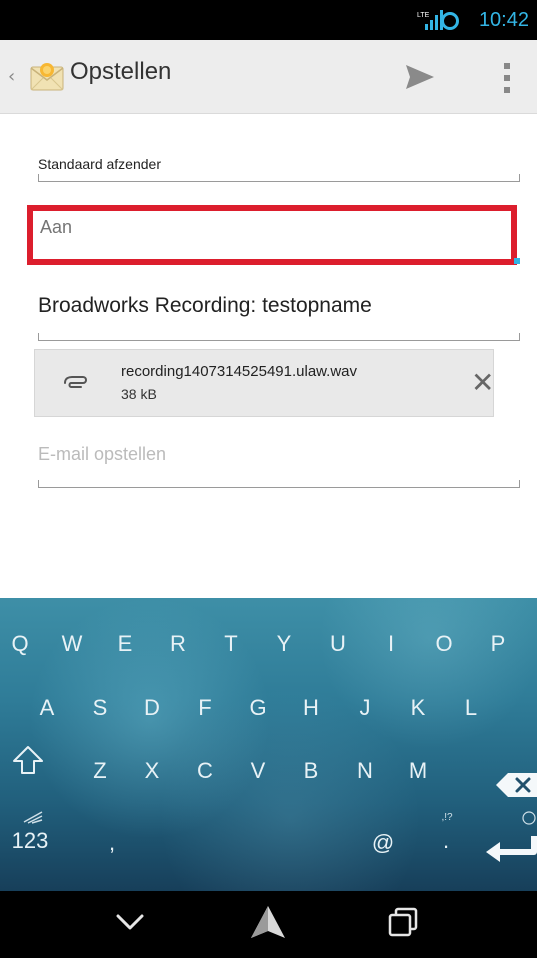  What do you see at coordinates (28, 760) in the screenshot?
I see `shift-icon` at bounding box center [28, 760].